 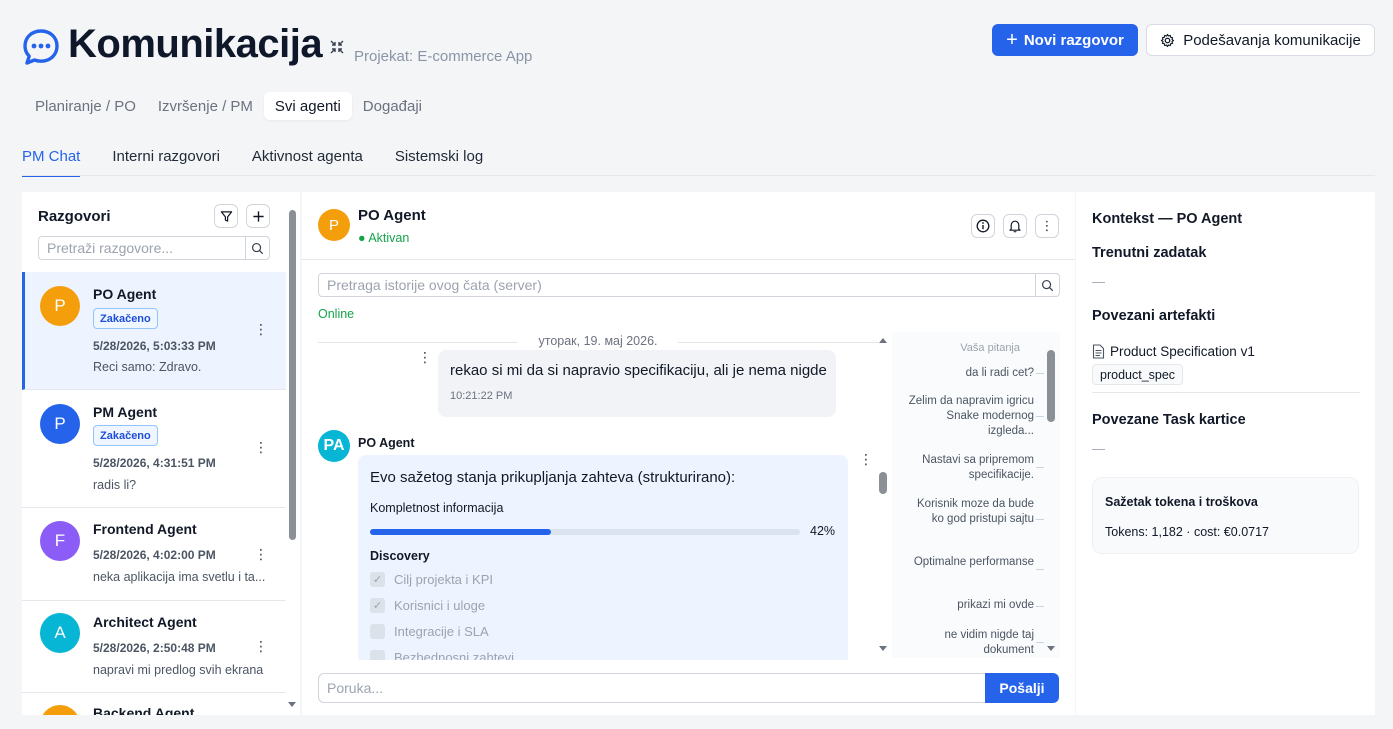 What do you see at coordinates (85, 106) in the screenshot?
I see `tab-planiranje: Planiranje / PO` at bounding box center [85, 106].